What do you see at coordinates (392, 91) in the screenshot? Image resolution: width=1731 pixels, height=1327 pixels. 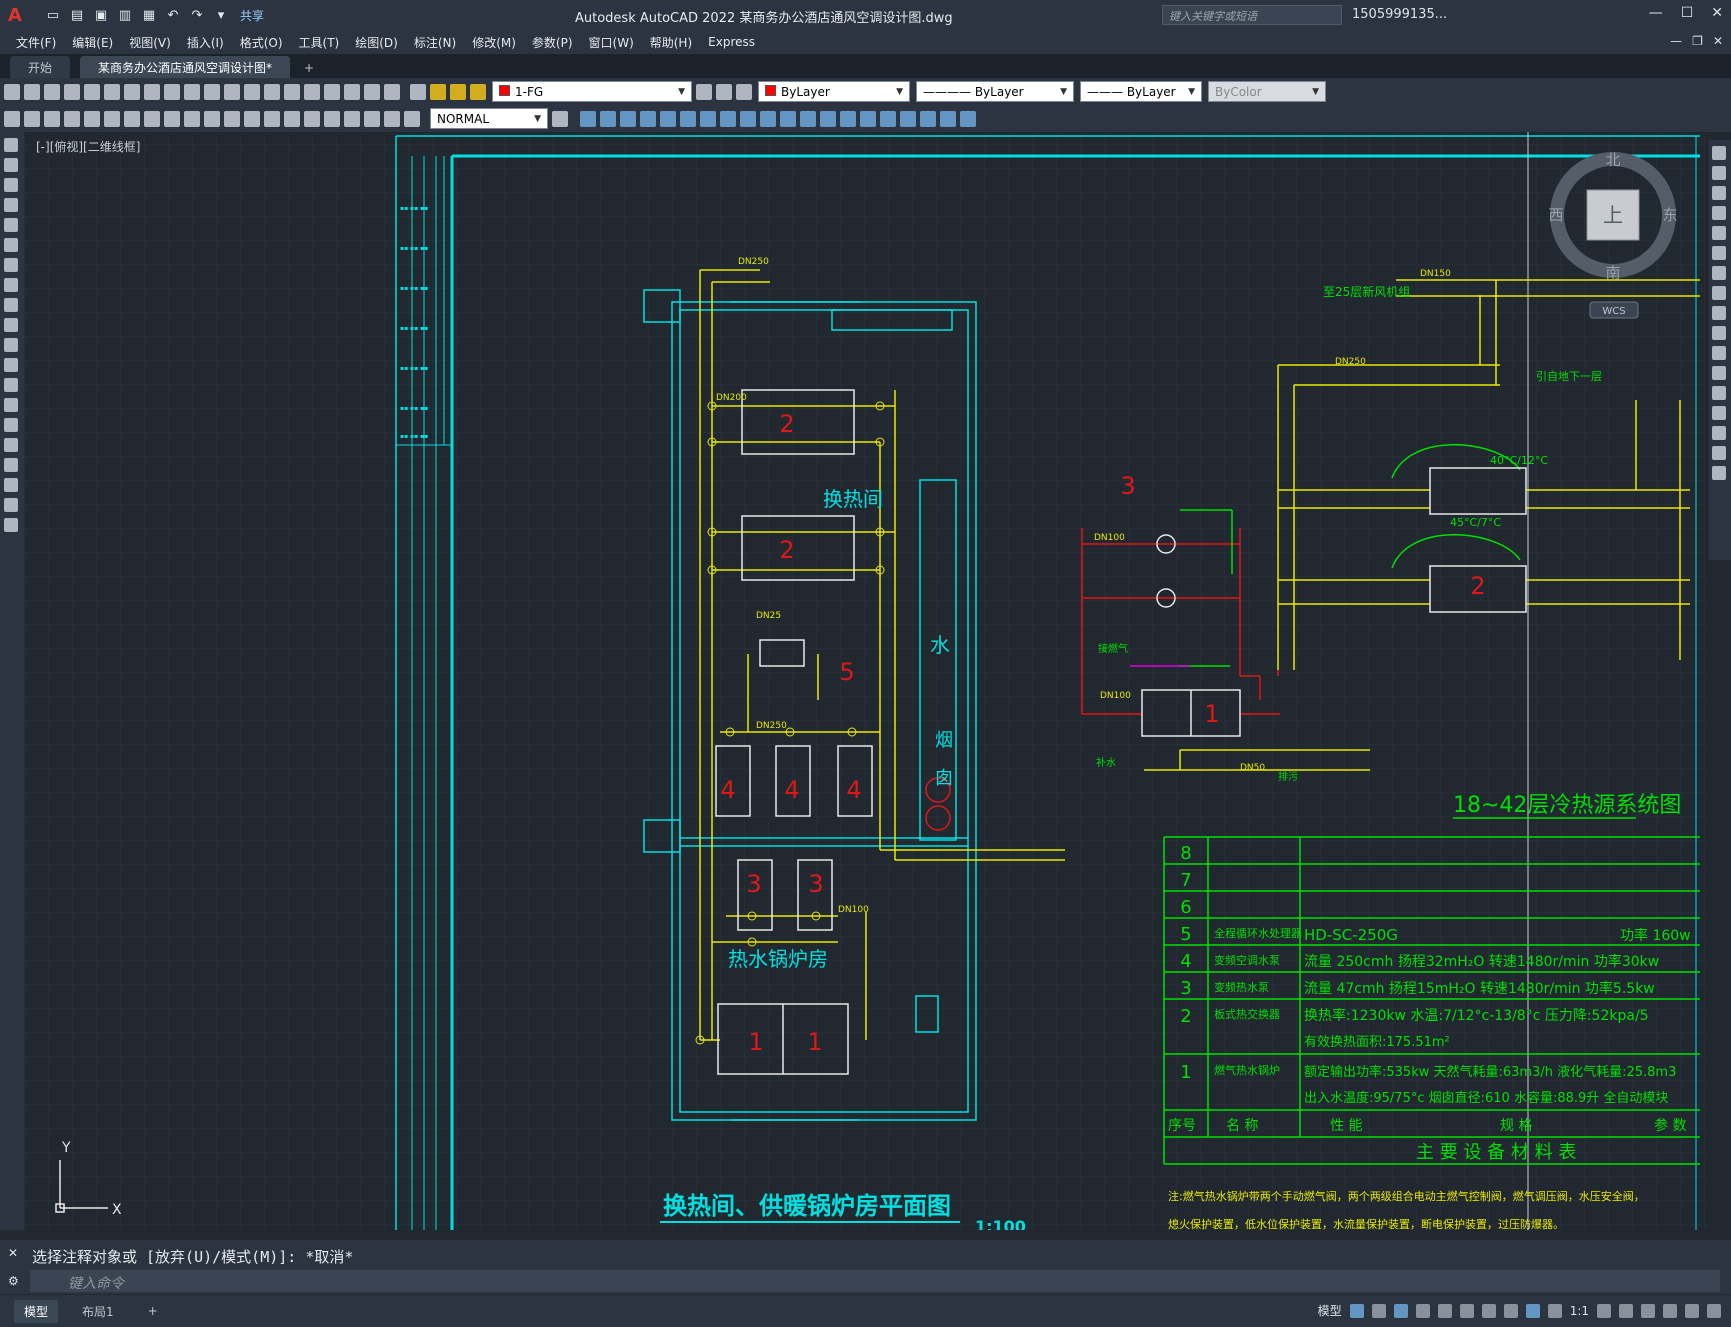 I see `help-icon` at bounding box center [392, 91].